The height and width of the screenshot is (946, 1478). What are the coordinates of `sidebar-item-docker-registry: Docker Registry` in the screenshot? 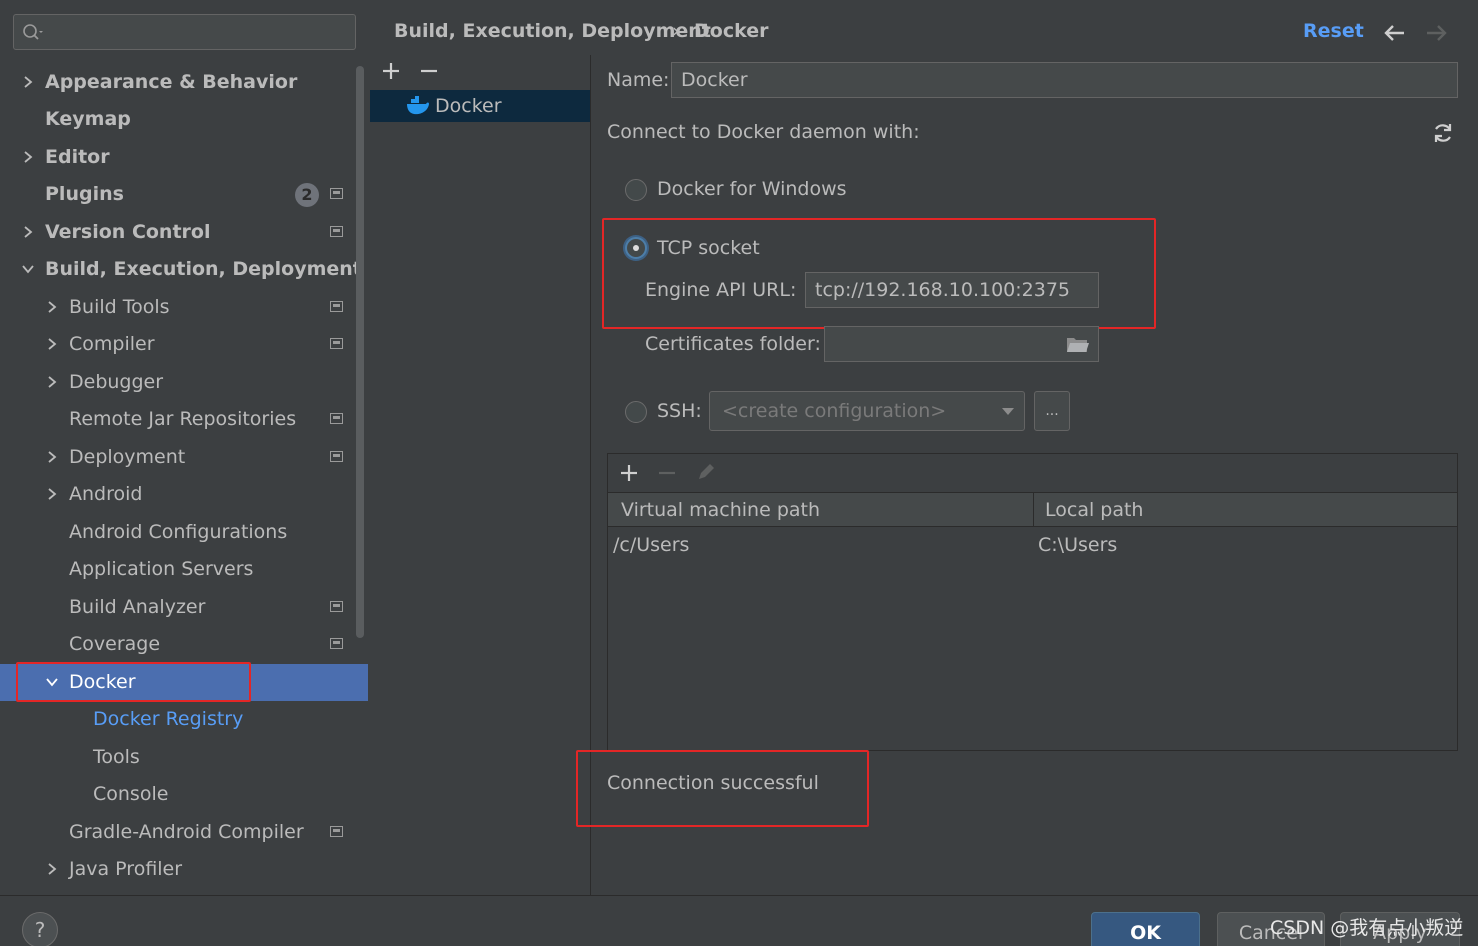 It's located at (184, 719).